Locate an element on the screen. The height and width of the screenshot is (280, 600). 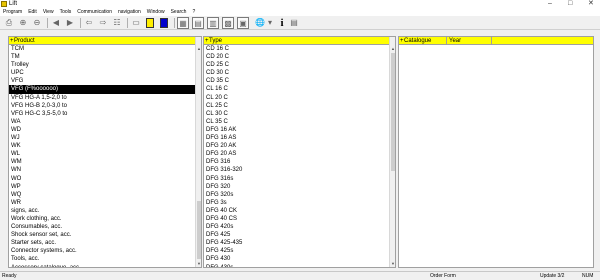
type-scrollbar: ▲ ▼ is located at coordinates (392, 152).